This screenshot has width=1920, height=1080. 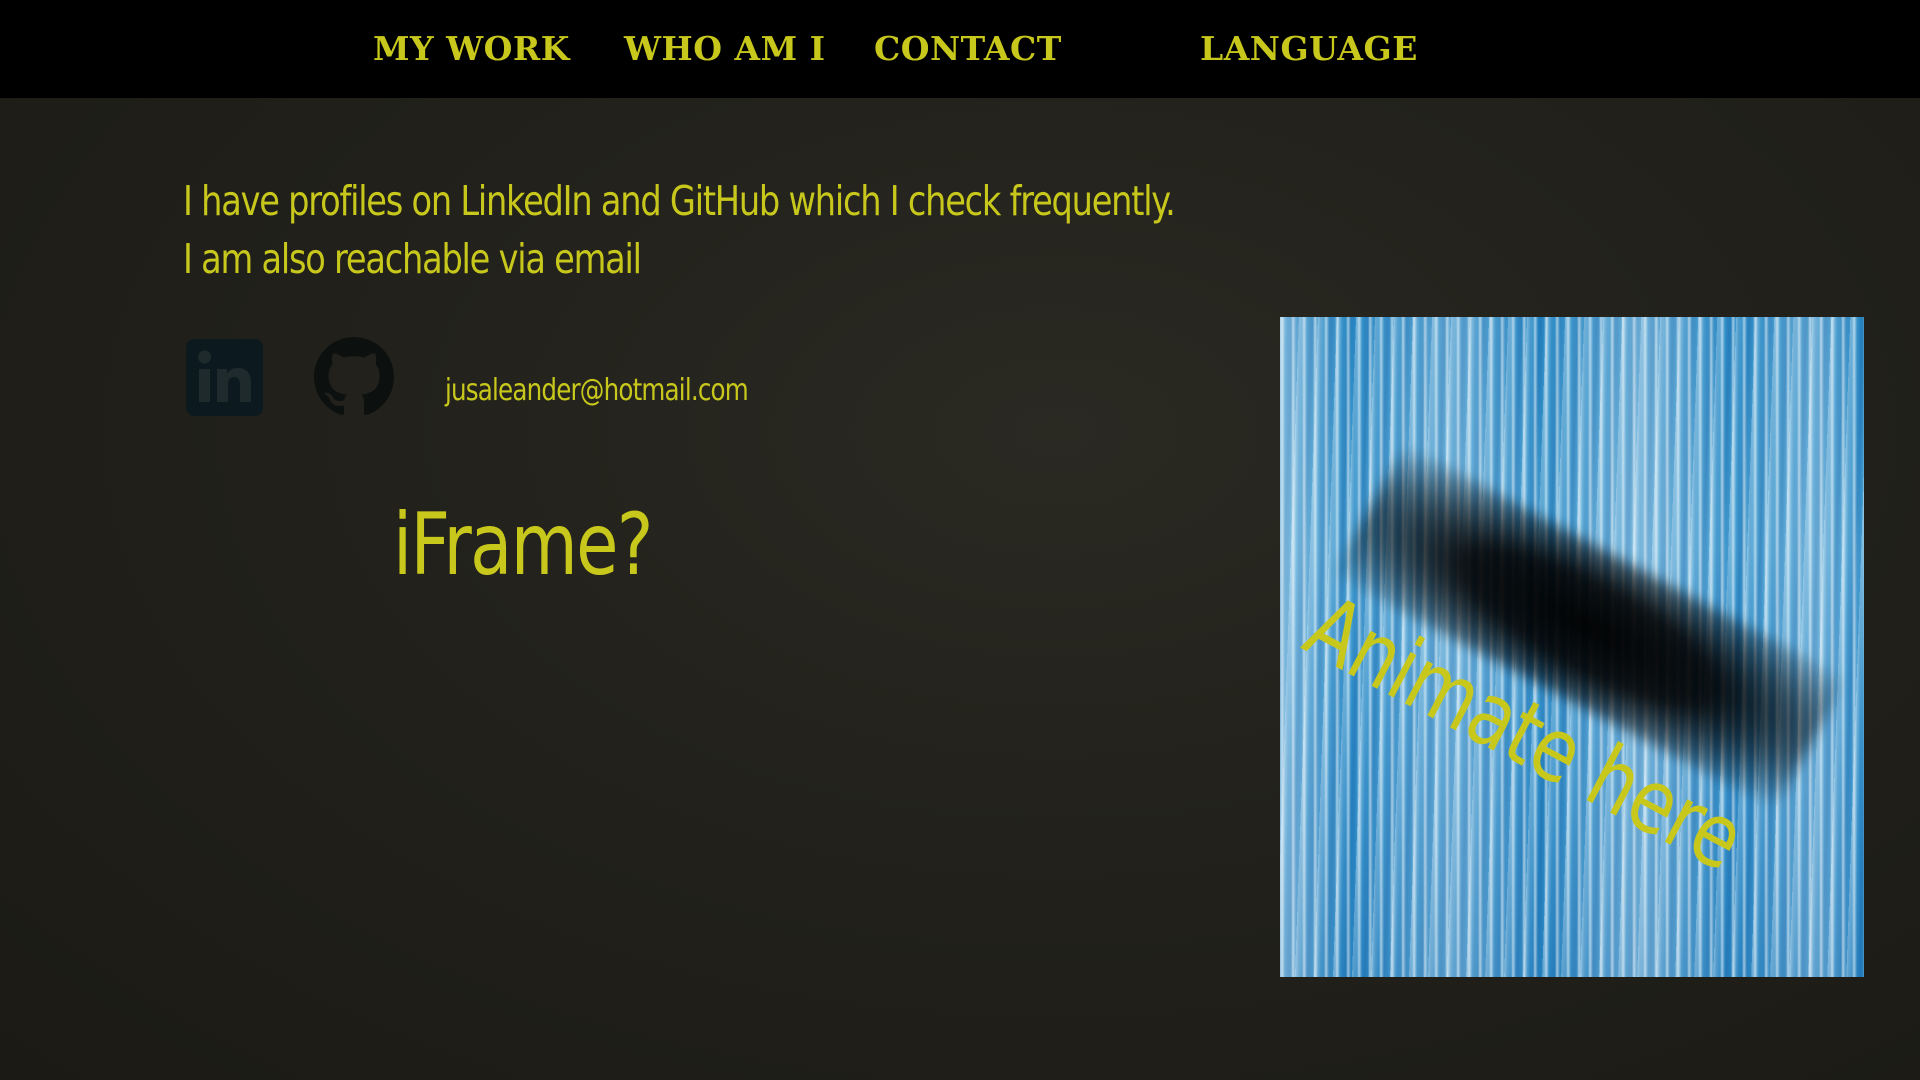 I want to click on nav-language: LANGUAGE, so click(x=1309, y=49).